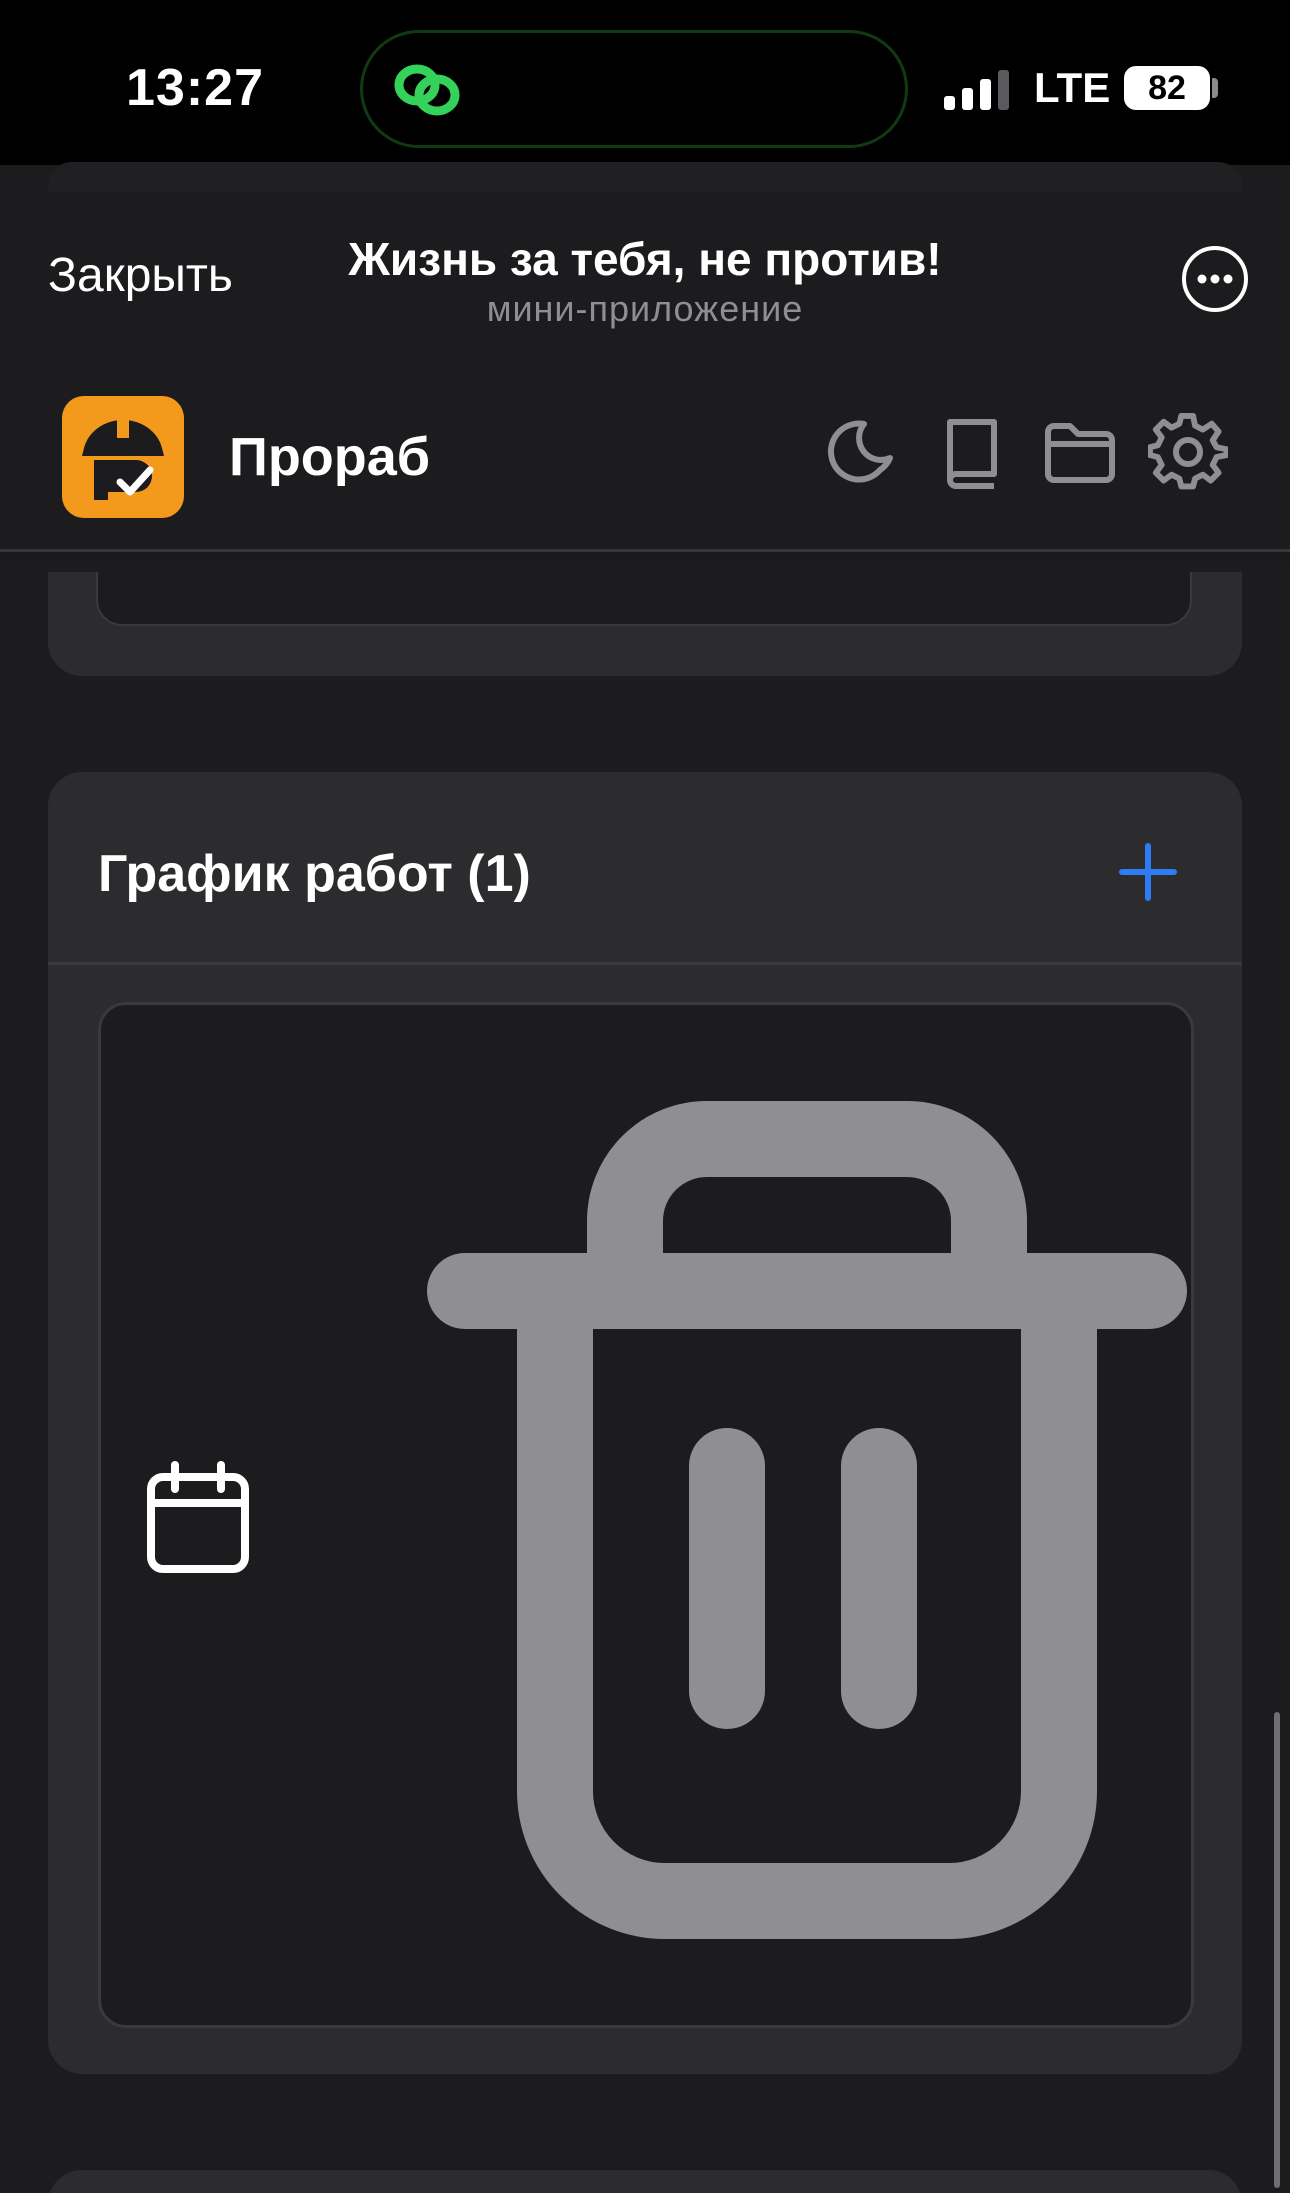 This screenshot has height=2193, width=1290. What do you see at coordinates (645, 259) in the screenshot?
I see `mini-app-title: Жизнь за тебя, не против!` at bounding box center [645, 259].